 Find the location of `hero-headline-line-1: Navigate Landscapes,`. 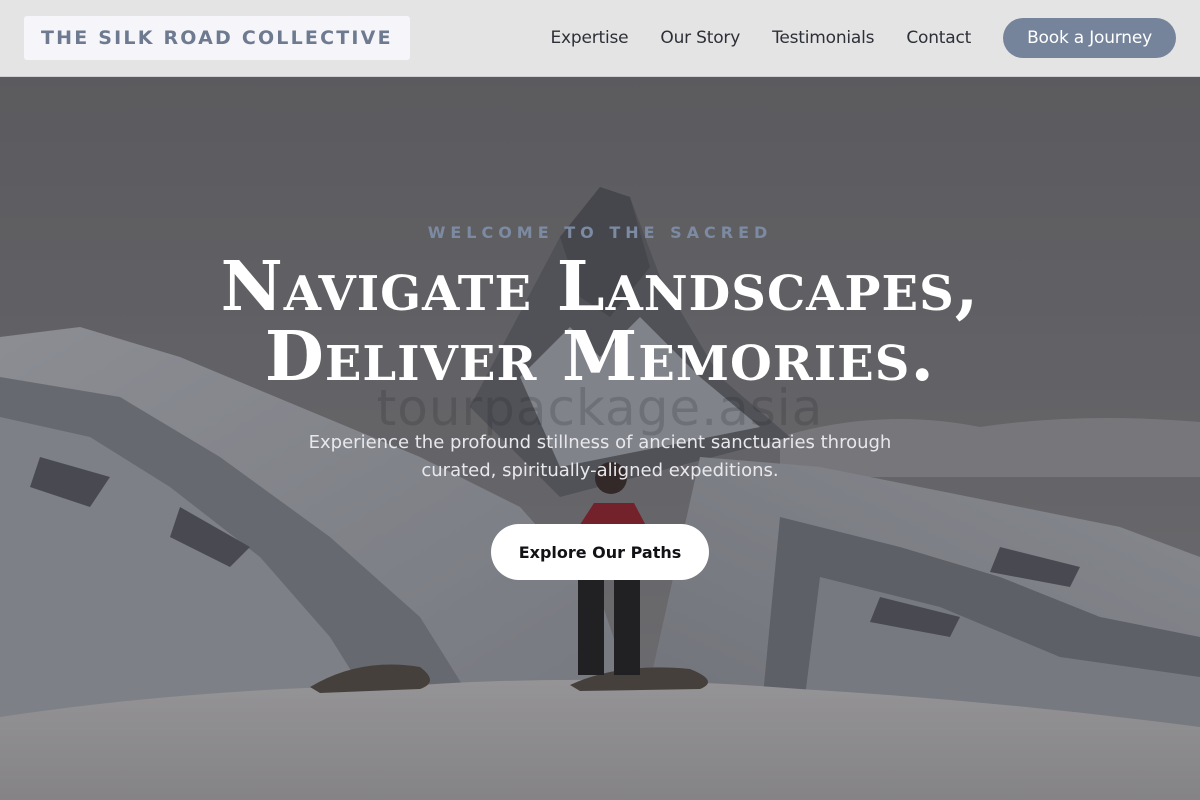

hero-headline-line-1: Navigate Landscapes, is located at coordinates (600, 287).